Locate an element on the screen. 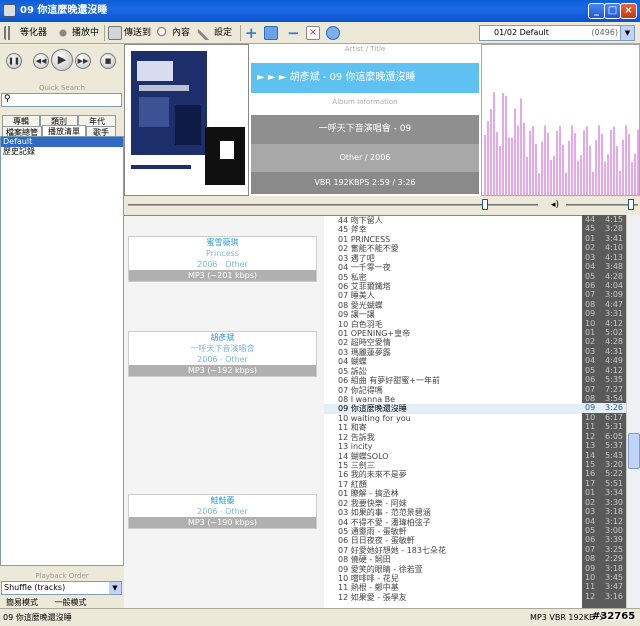  time-row: 06 3:39 is located at coordinates (604, 539).